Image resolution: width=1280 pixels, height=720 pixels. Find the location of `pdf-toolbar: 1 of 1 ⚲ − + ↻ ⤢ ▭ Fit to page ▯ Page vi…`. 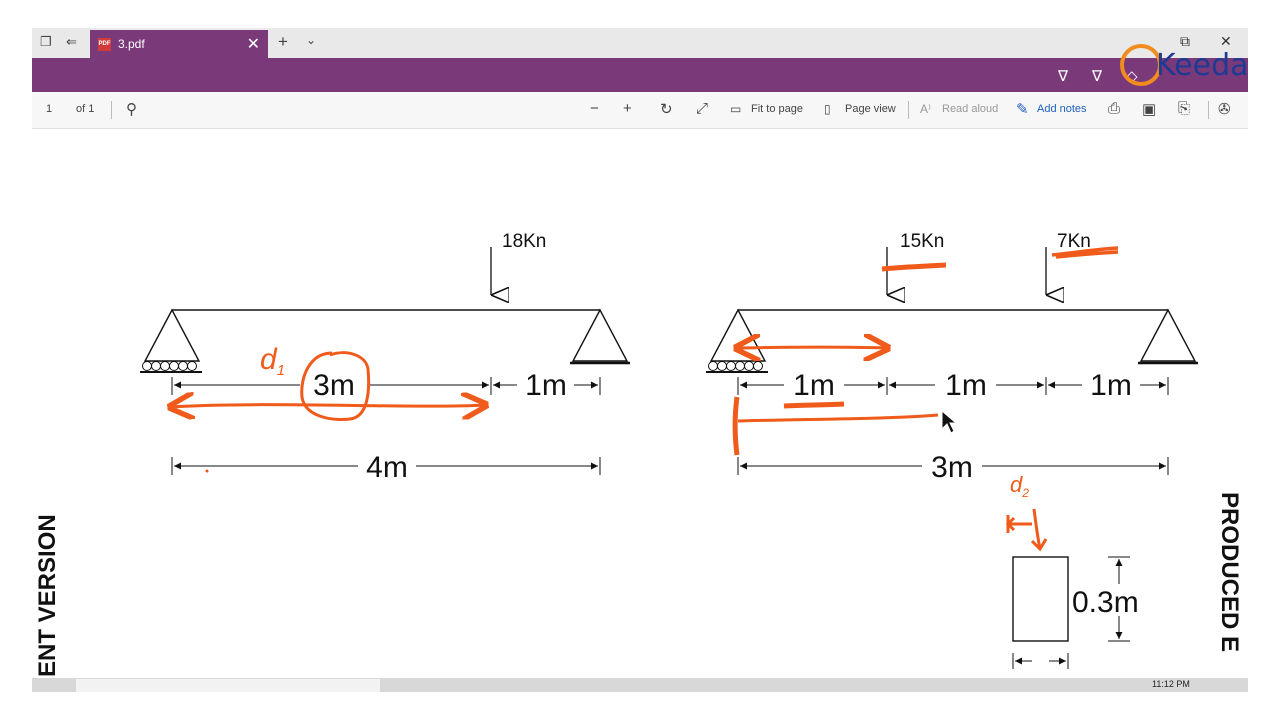

pdf-toolbar: 1 of 1 ⚲ − + ↻ ⤢ ▭ Fit to page ▯ Page vi… is located at coordinates (640, 110).